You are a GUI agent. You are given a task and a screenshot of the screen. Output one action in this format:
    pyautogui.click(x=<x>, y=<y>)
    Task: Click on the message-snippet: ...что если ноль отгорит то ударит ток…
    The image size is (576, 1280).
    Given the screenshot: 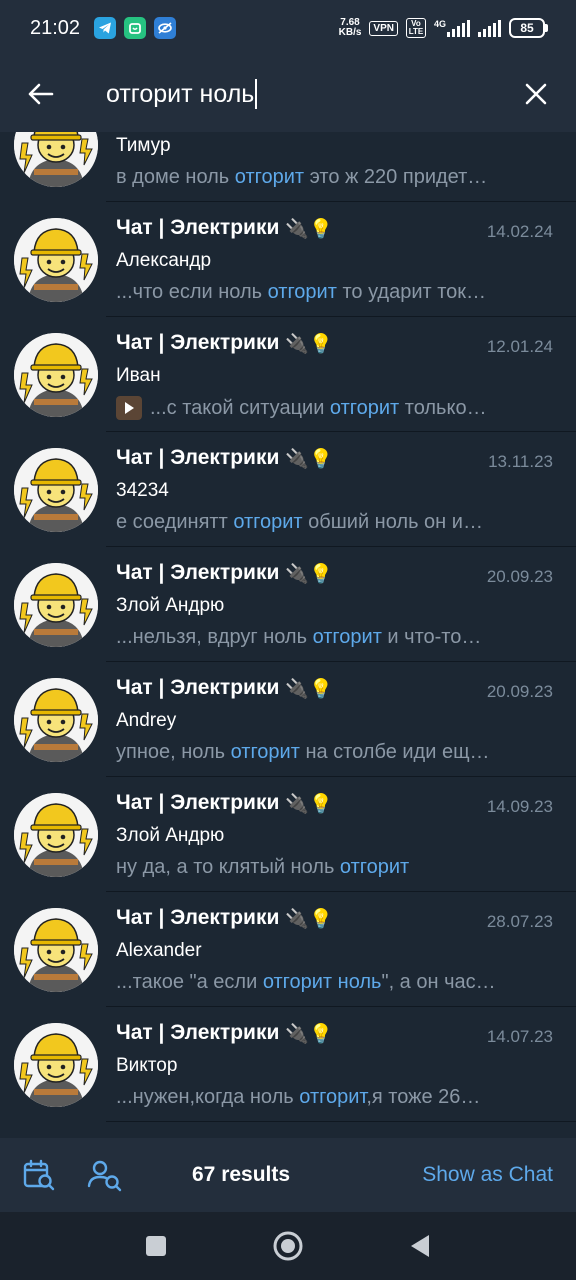 What is the action you would take?
    pyautogui.click(x=326, y=292)
    